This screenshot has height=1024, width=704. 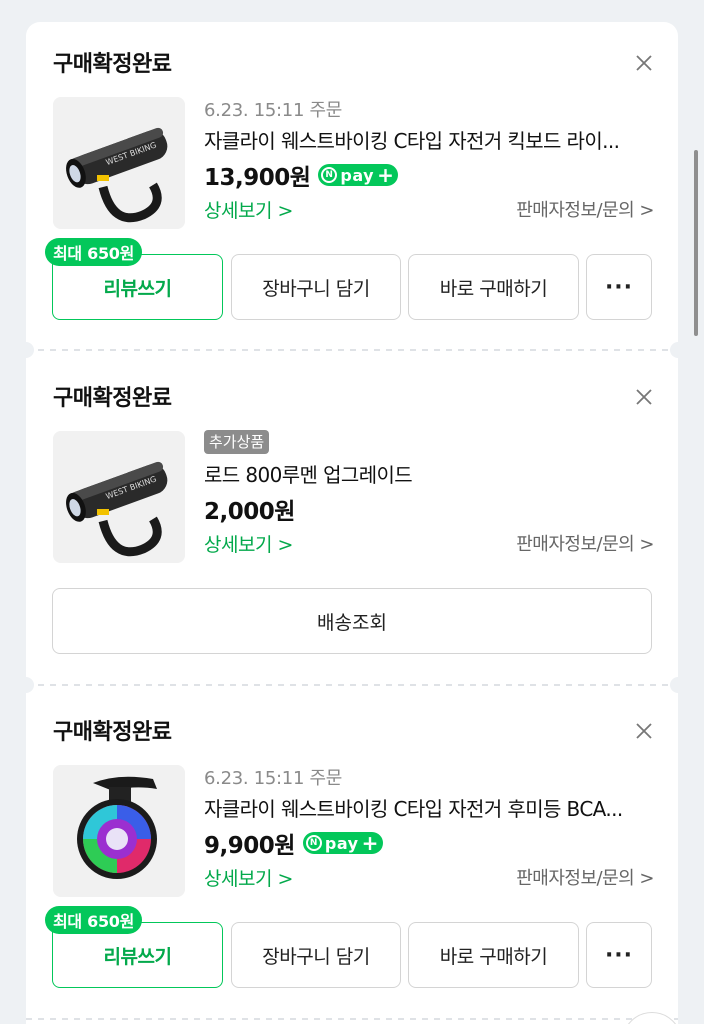 I want to click on product-name: 로드 800루멘 업그레이드, so click(x=429, y=475).